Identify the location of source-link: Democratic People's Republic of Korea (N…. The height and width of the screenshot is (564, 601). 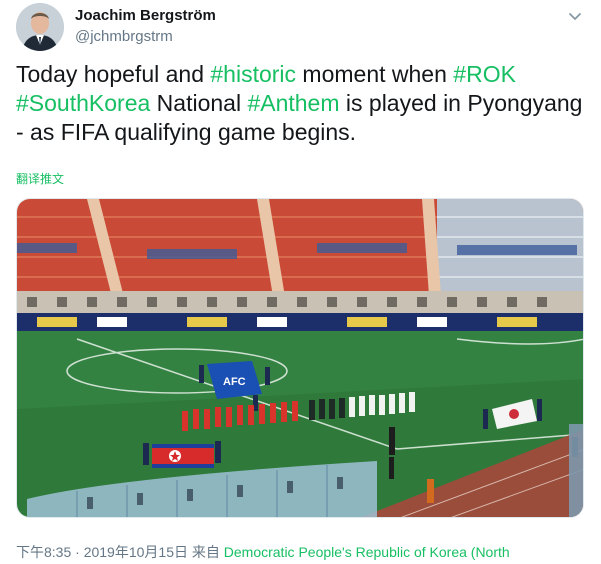
(367, 552).